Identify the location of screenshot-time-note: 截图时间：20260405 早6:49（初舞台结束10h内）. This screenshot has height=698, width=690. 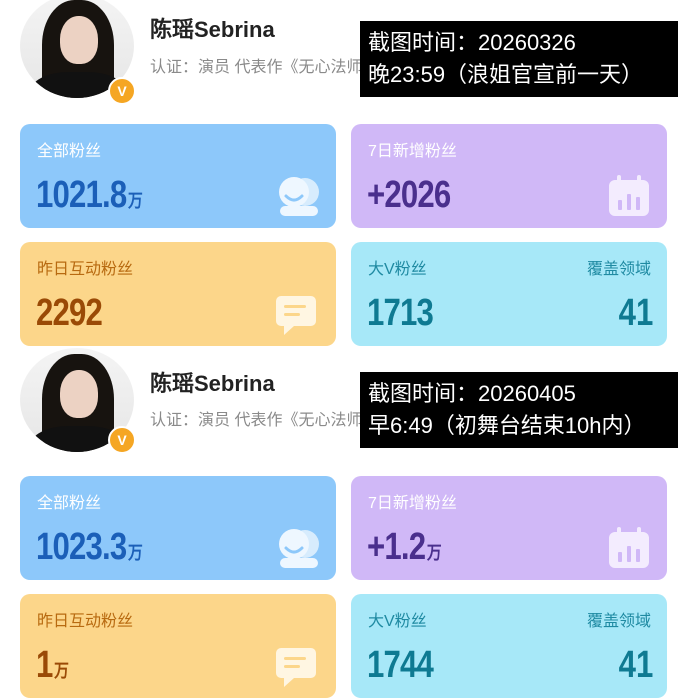
(519, 410).